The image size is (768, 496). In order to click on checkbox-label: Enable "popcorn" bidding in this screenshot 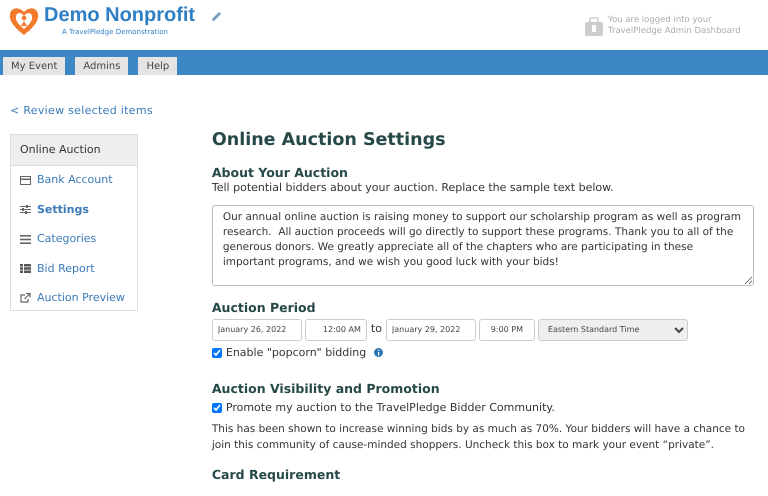, I will do `click(296, 352)`.